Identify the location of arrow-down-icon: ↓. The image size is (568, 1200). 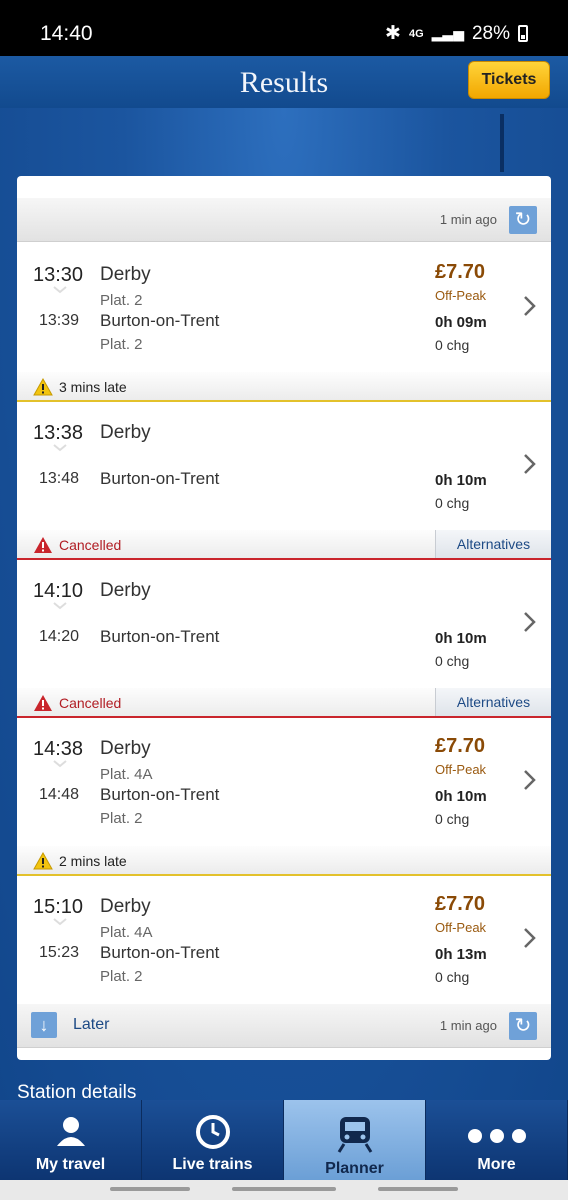
(44, 1025).